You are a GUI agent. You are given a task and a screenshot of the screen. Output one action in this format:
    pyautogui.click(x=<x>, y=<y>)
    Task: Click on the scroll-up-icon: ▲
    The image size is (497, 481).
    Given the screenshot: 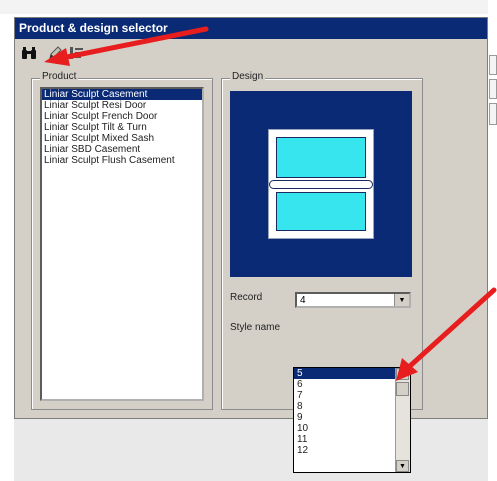 What is the action you would take?
    pyautogui.click(x=402, y=374)
    